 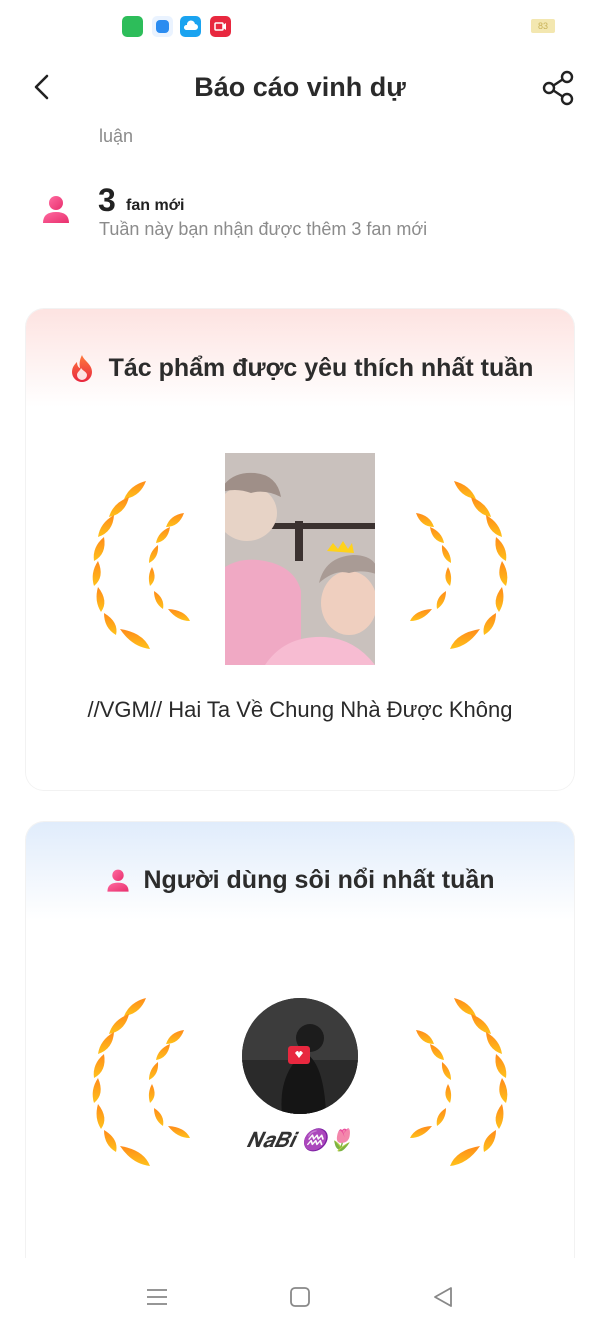 I want to click on share-button, so click(x=559, y=88).